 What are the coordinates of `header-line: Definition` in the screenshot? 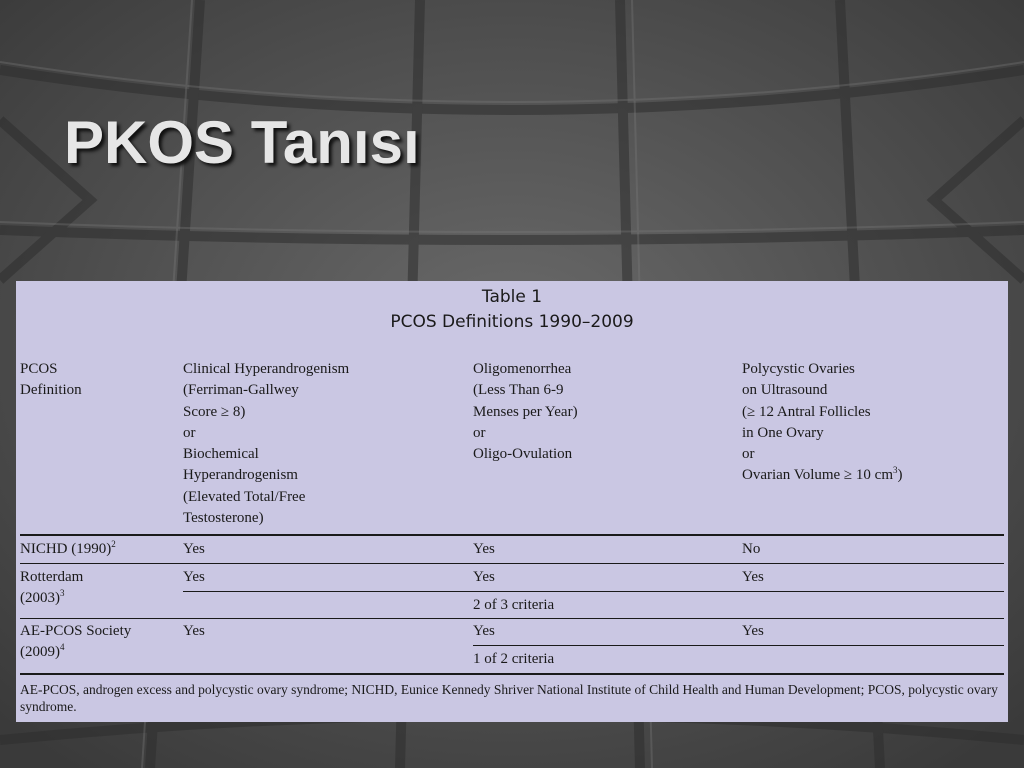 It's located at (51, 390).